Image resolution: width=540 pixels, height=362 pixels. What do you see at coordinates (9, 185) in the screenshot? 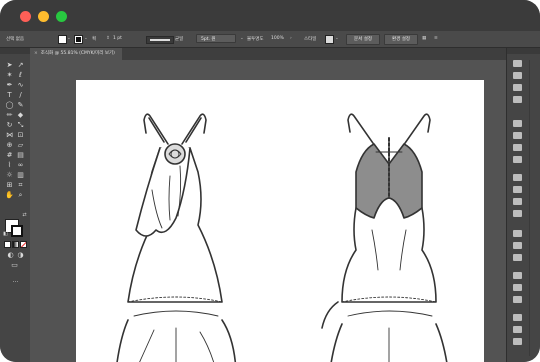
I see `artboard-tool-icon: ⊞` at bounding box center [9, 185].